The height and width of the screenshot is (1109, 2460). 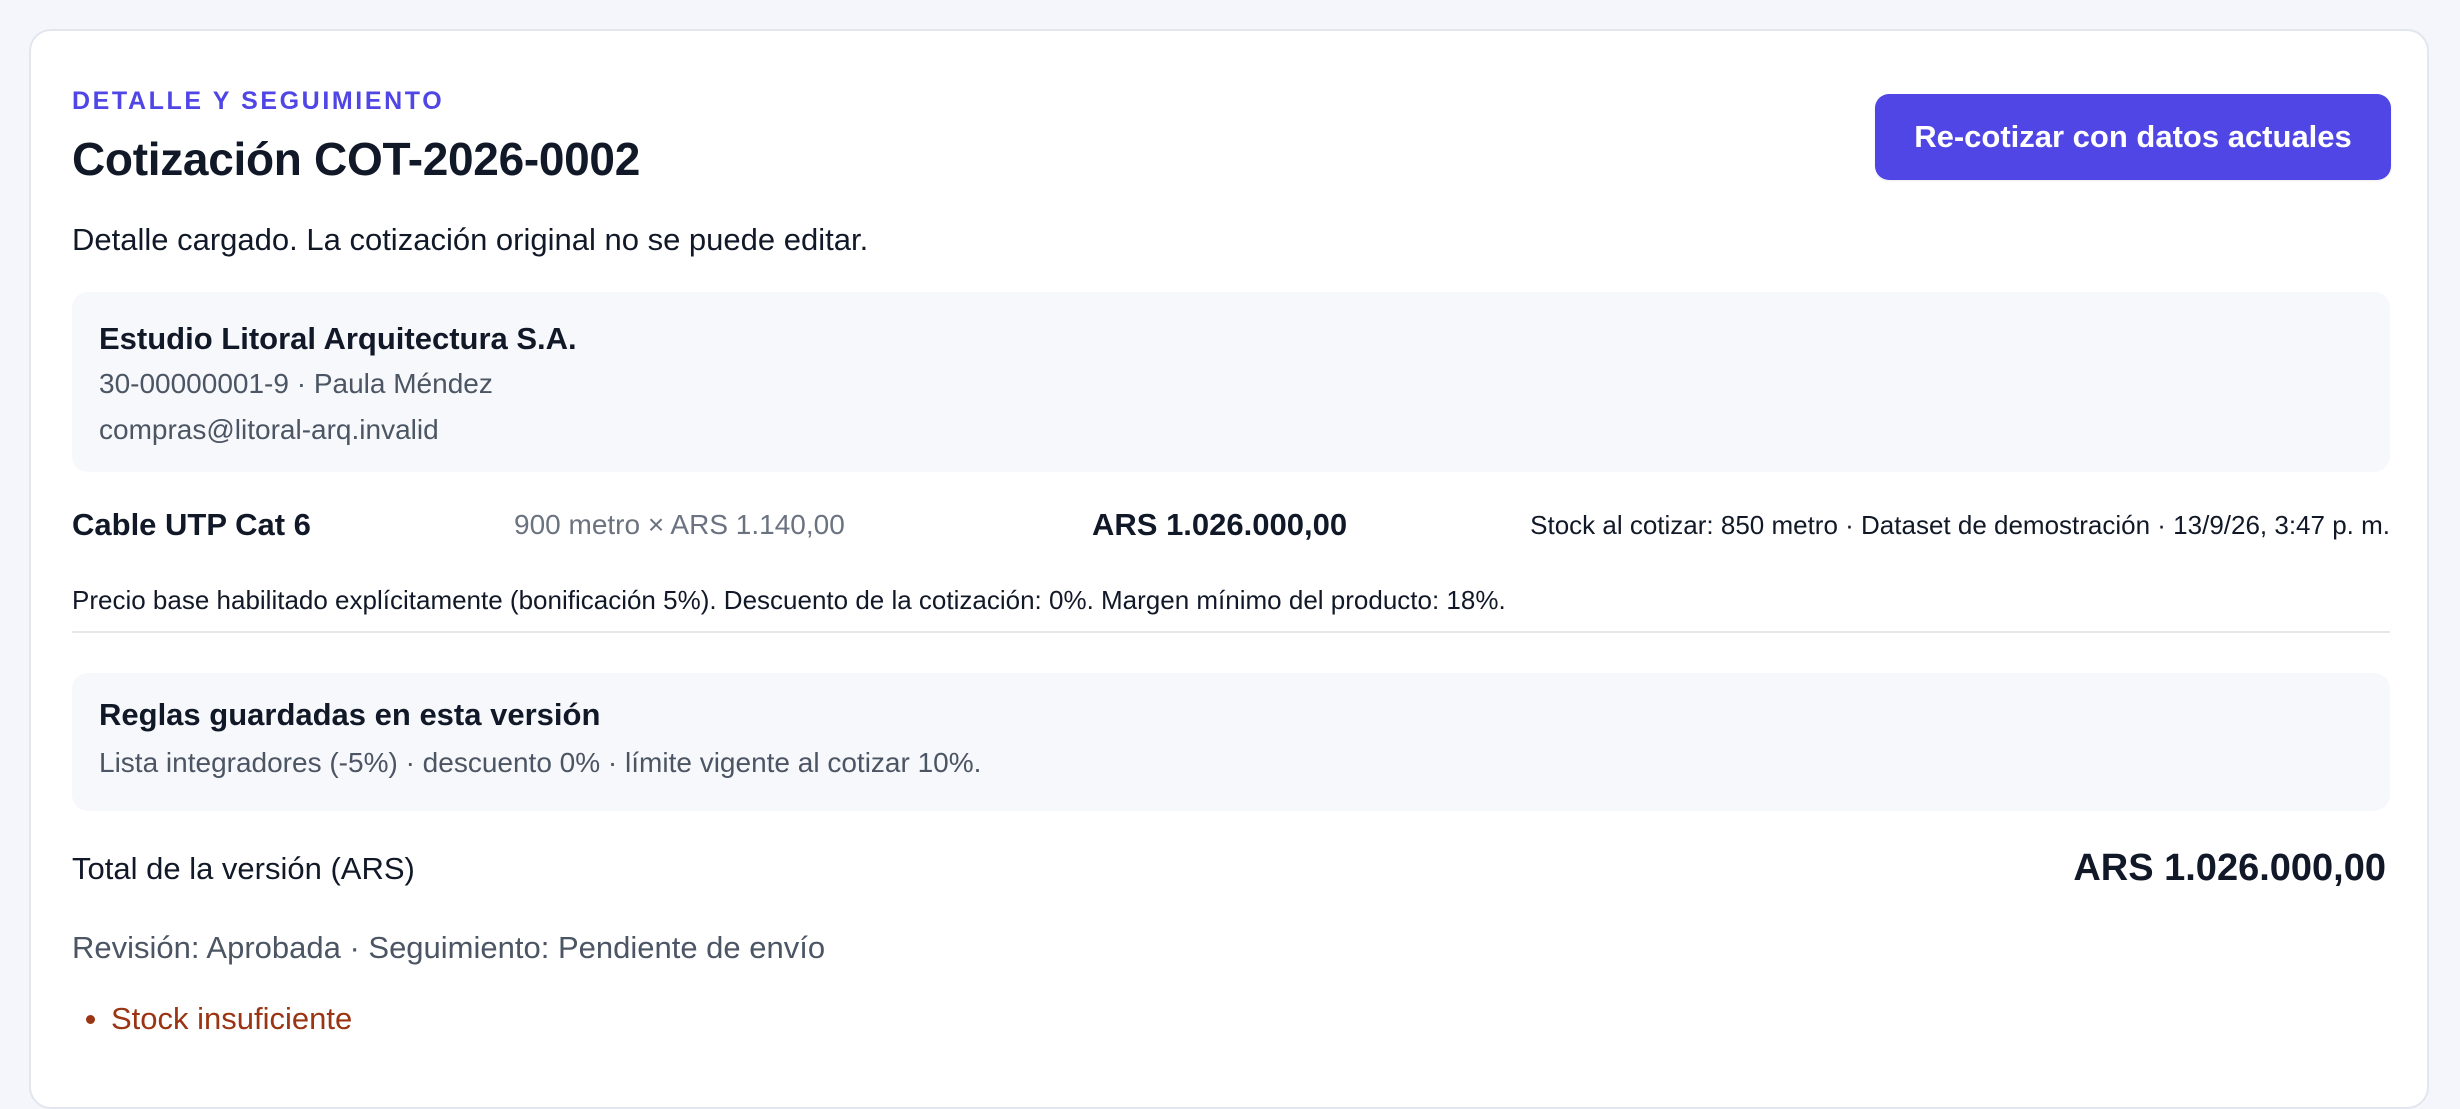 What do you see at coordinates (2229, 868) in the screenshot?
I see `total-value: ARS 1.026.000,00` at bounding box center [2229, 868].